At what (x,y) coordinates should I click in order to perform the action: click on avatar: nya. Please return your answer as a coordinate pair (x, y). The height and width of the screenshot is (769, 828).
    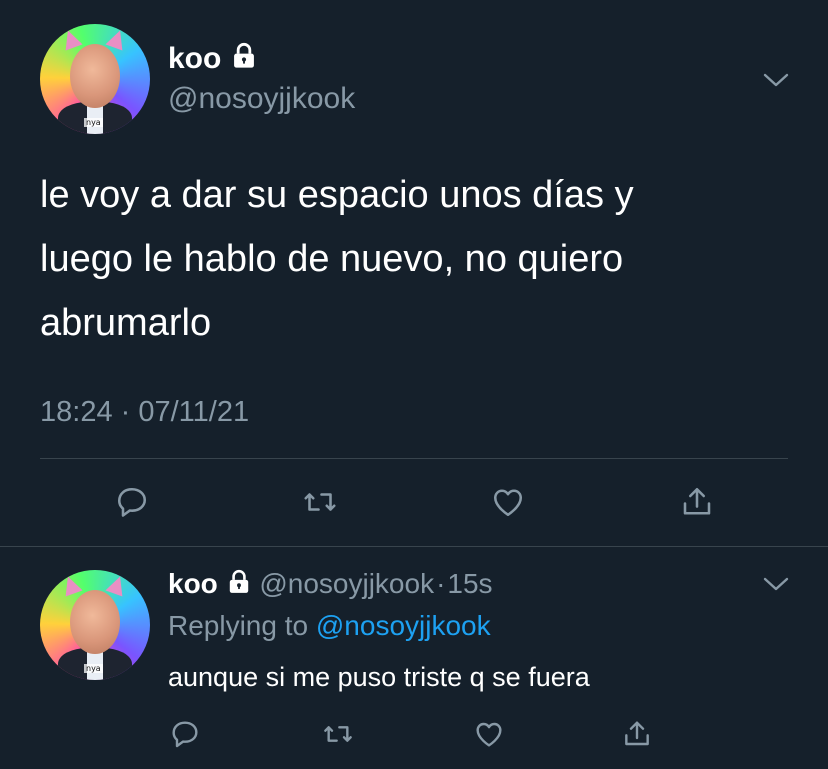
    Looking at the image, I should click on (95, 79).